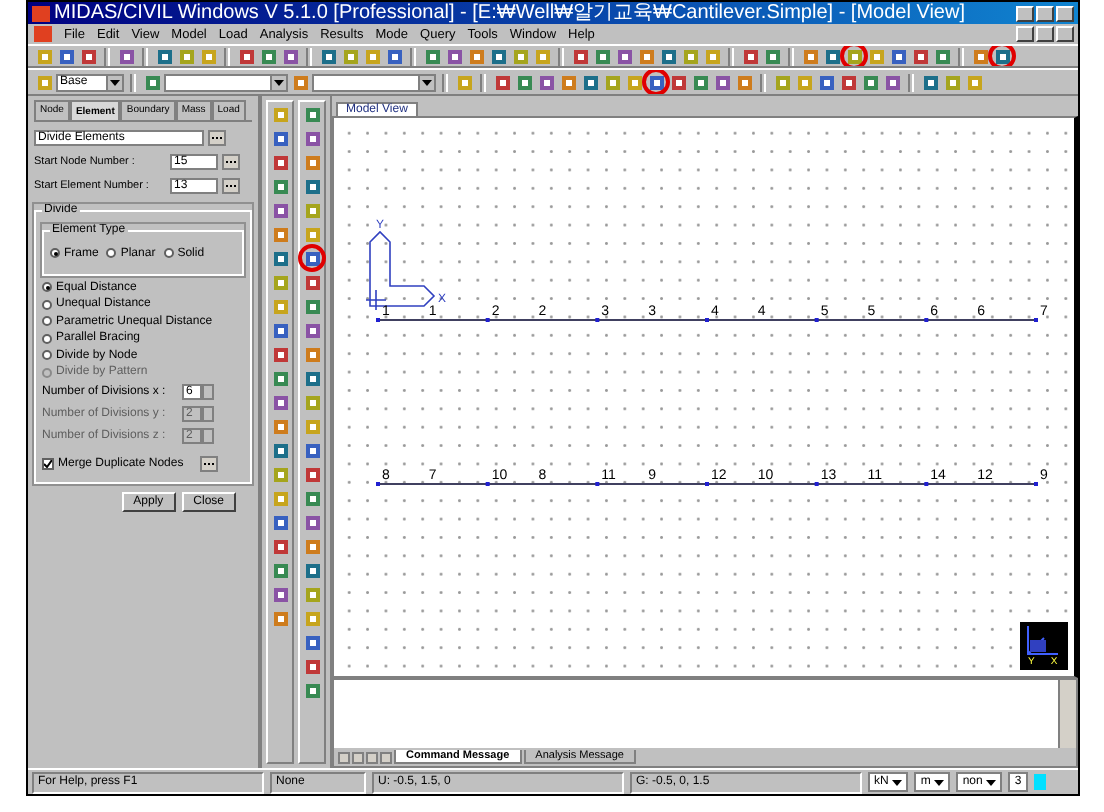 The image size is (1104, 812). I want to click on checkbox, so click(48, 464).